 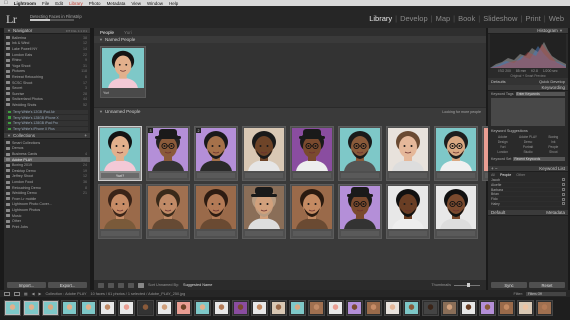 What do you see at coordinates (502, 142) in the screenshot?
I see `keyword-suggestion: Design` at bounding box center [502, 142].